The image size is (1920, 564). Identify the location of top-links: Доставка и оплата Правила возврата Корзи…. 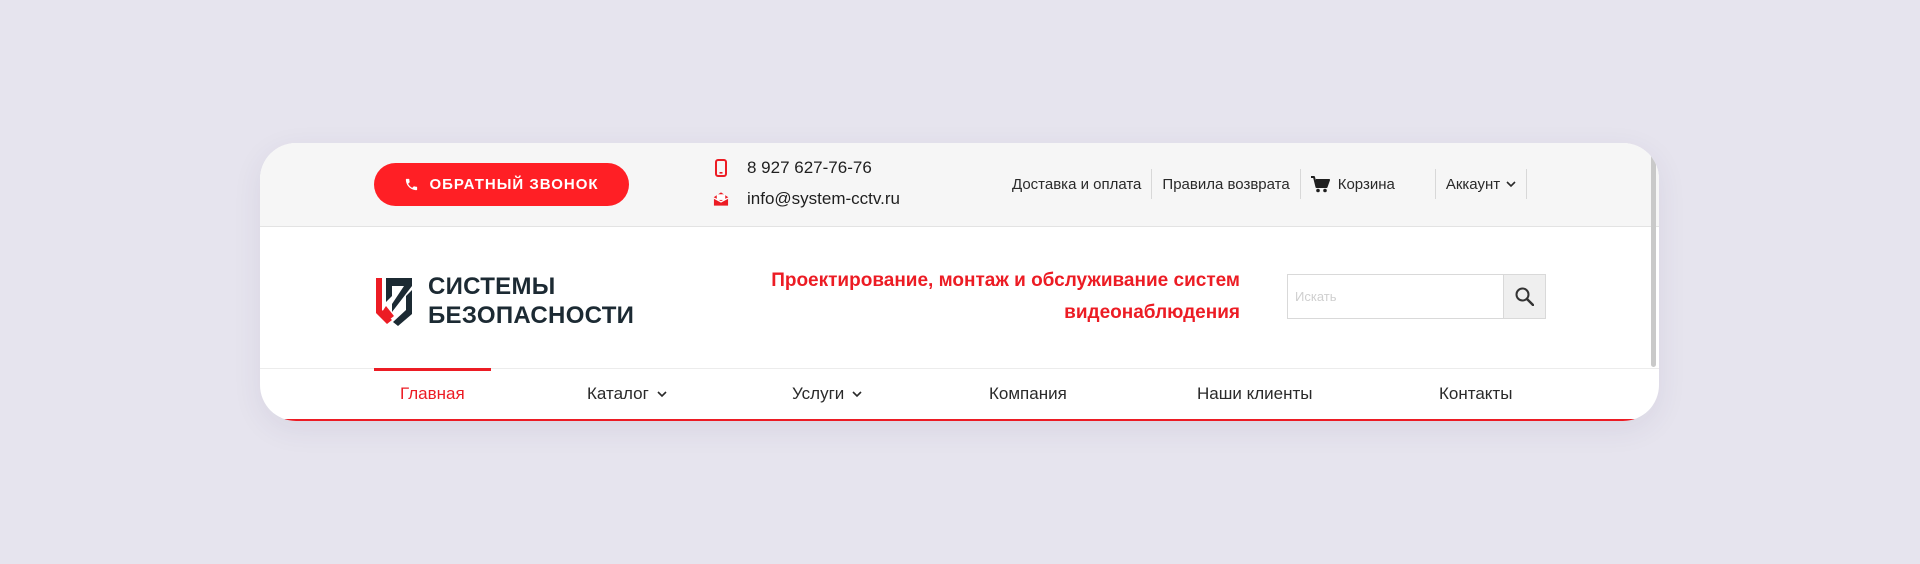
(1265, 184).